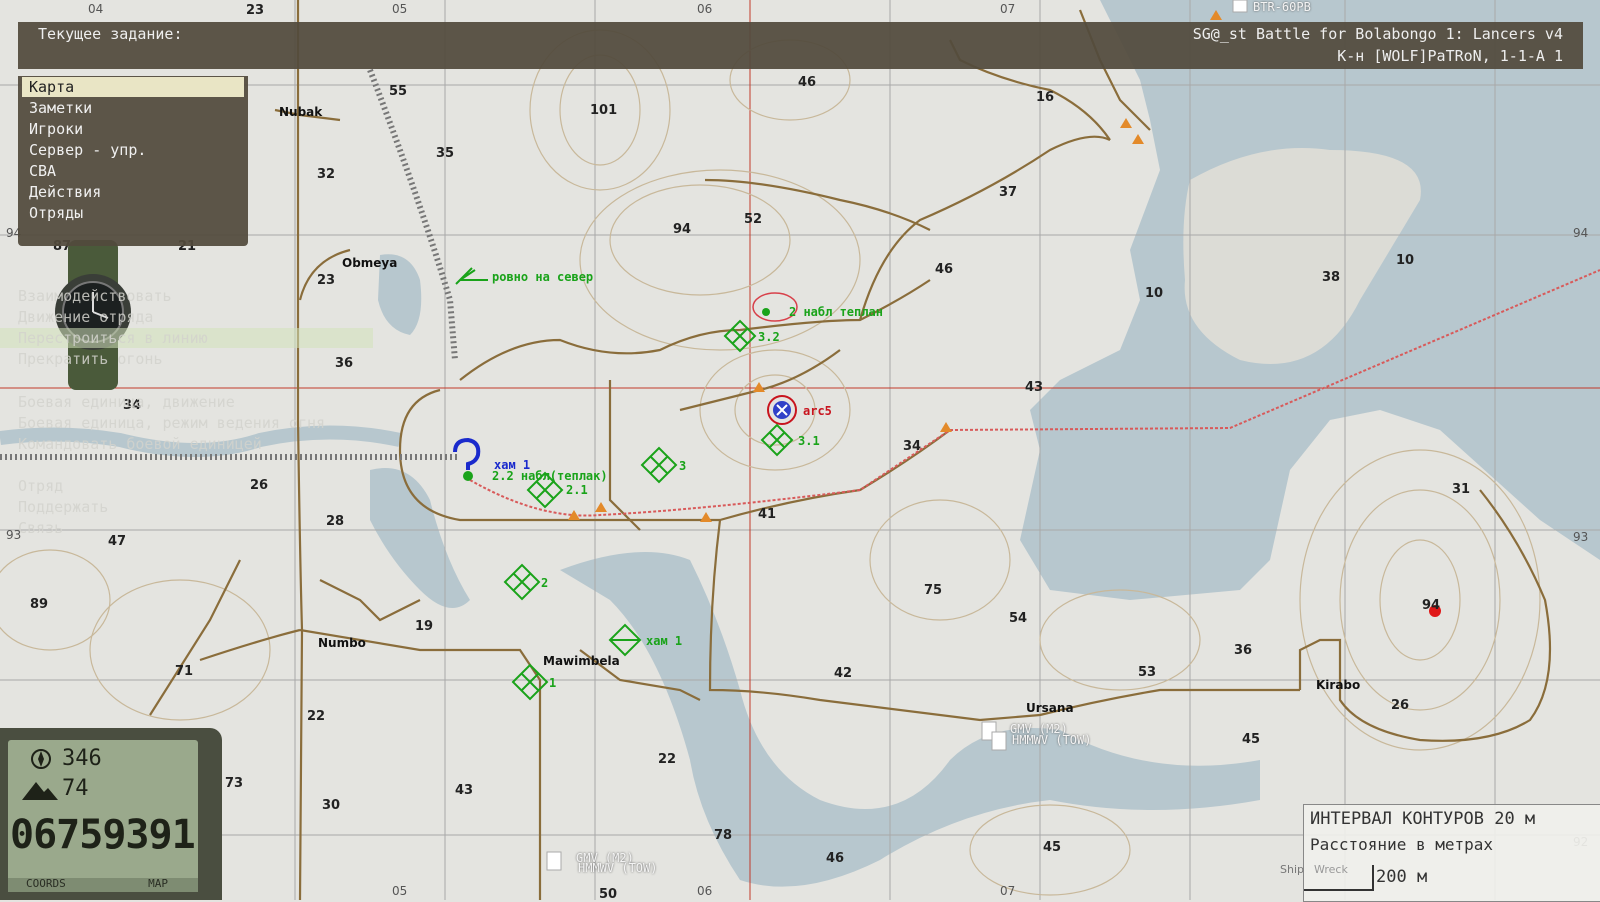 The height and width of the screenshot is (902, 1600). I want to click on elevation-label: 42, so click(843, 673).